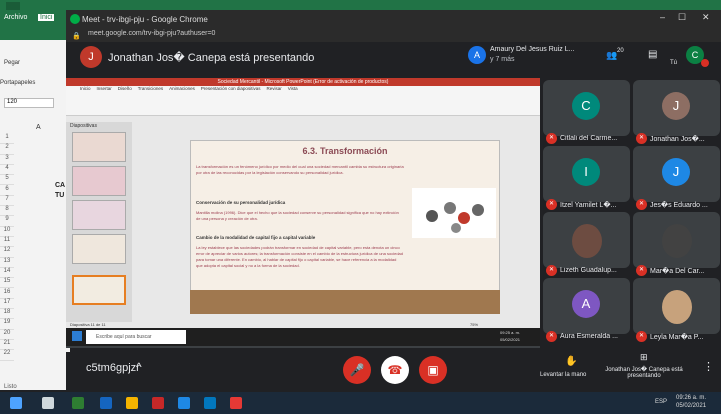  Describe the element at coordinates (7, 324) in the screenshot. I see `excel-row-number: 19` at that location.